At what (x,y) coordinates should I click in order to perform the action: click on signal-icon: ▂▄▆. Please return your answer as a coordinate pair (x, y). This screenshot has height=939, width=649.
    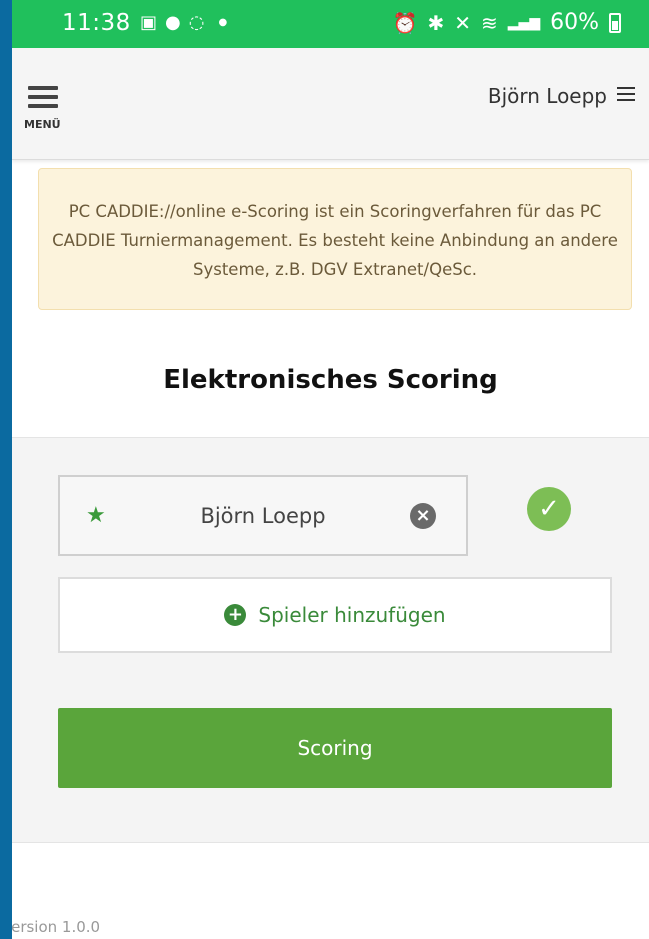
    Looking at the image, I should click on (524, 22).